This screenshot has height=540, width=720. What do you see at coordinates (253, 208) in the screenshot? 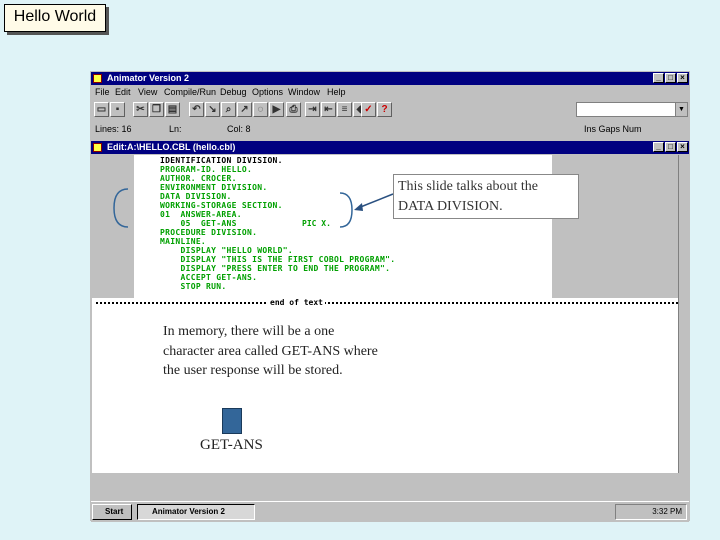
I see `annotation-overlay` at bounding box center [253, 208].